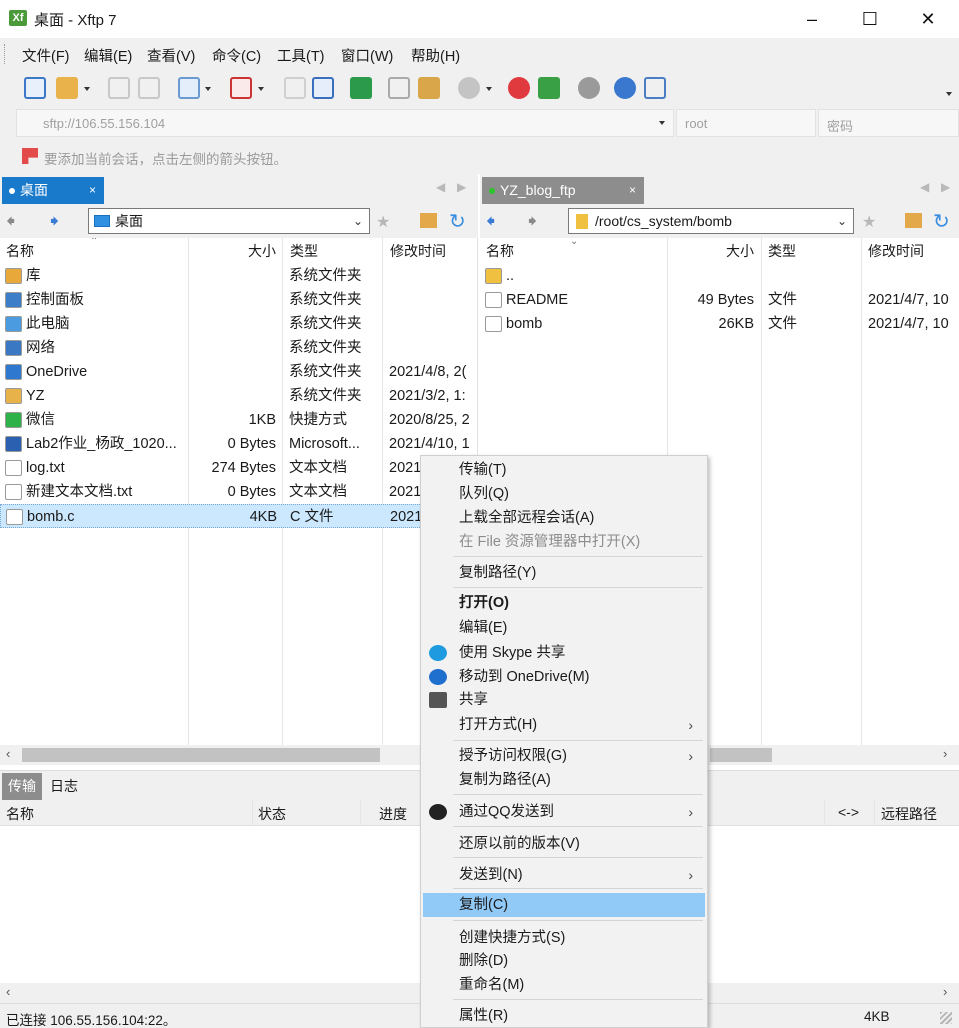  What do you see at coordinates (564, 875) in the screenshot?
I see `context-menu-item: 发送到(N) ›` at bounding box center [564, 875].